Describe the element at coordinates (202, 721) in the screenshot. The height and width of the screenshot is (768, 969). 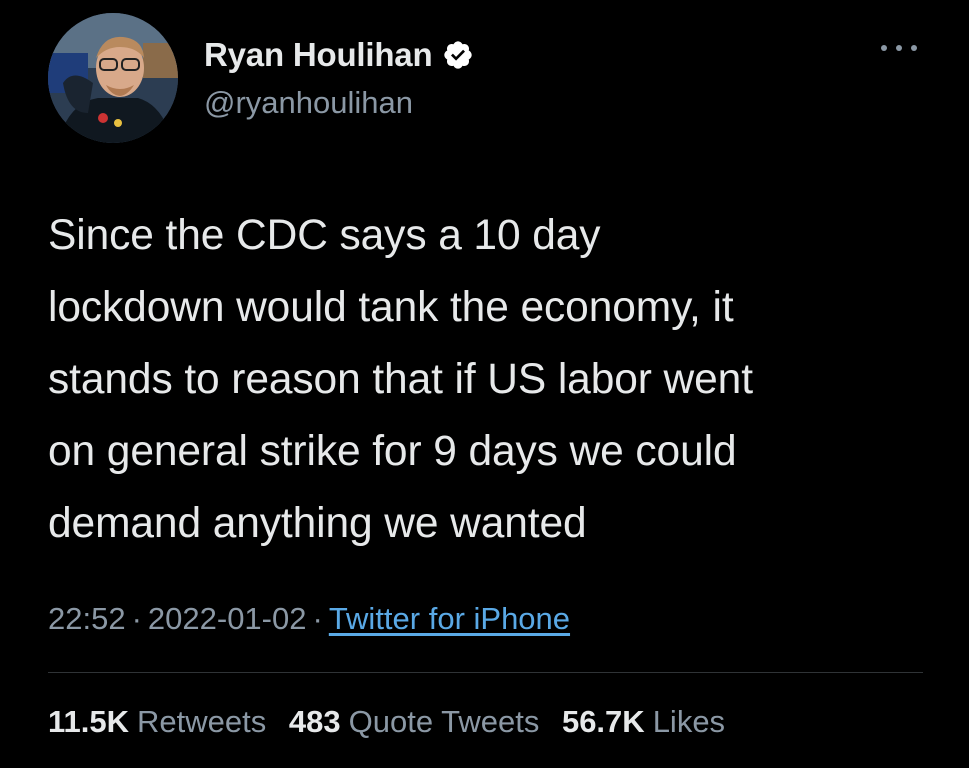
I see `retweets-label: Retweets` at that location.